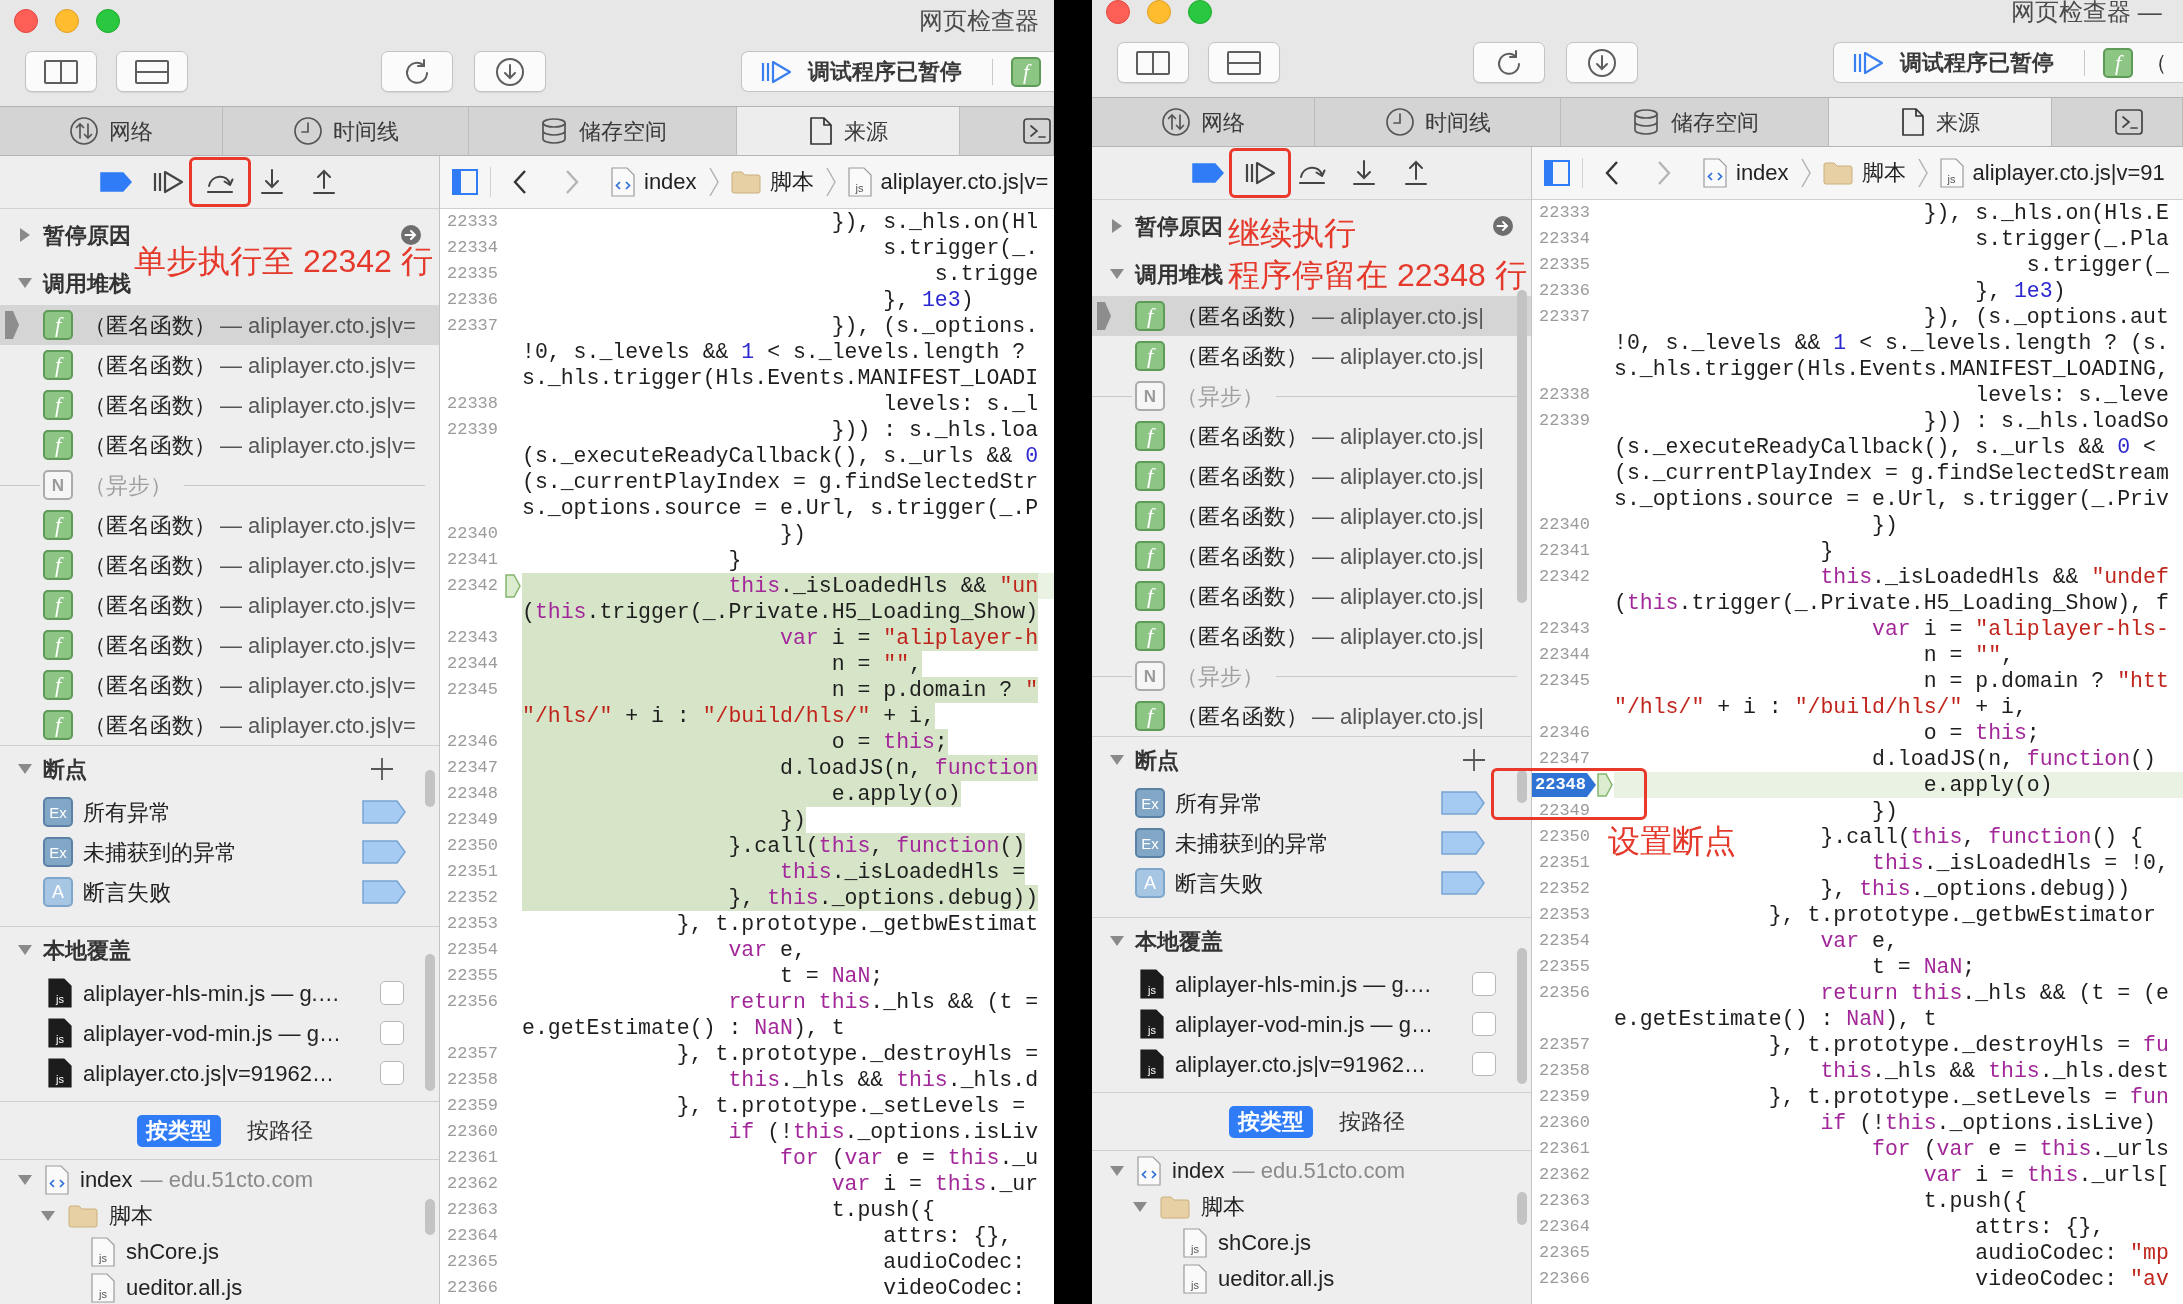  I want to click on breakpoint-marker: 22348, so click(1564, 785).